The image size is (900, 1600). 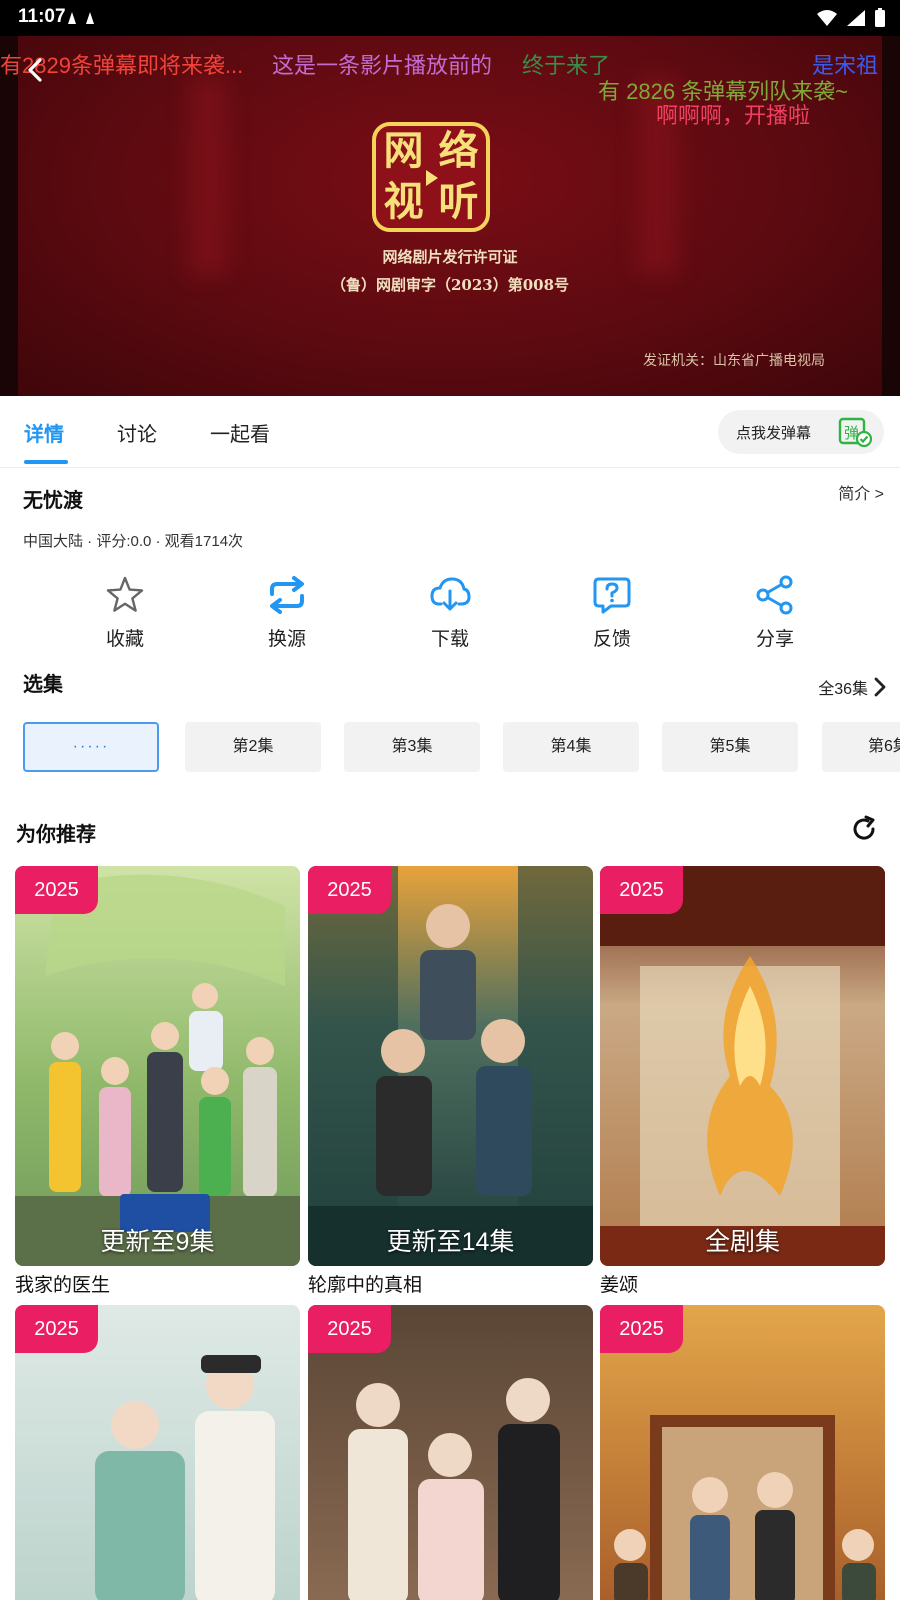 What do you see at coordinates (91, 747) in the screenshot?
I see `episode-item-selected: ·····` at bounding box center [91, 747].